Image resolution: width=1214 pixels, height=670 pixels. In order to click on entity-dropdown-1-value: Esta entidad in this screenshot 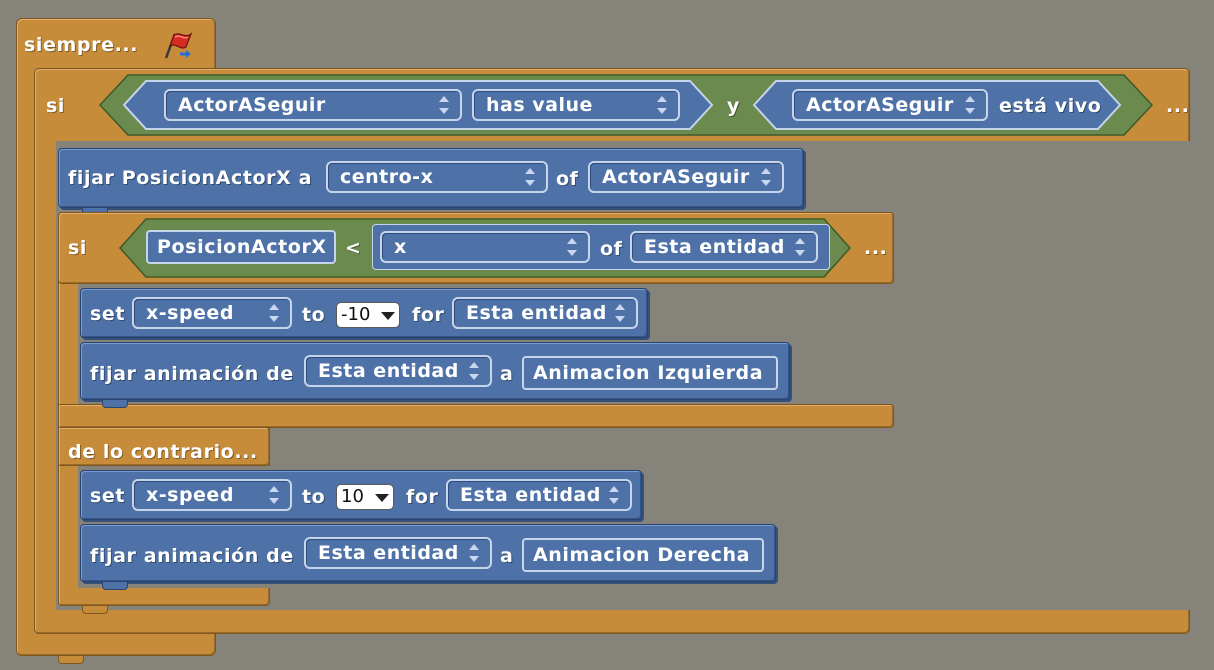, I will do `click(714, 247)`.